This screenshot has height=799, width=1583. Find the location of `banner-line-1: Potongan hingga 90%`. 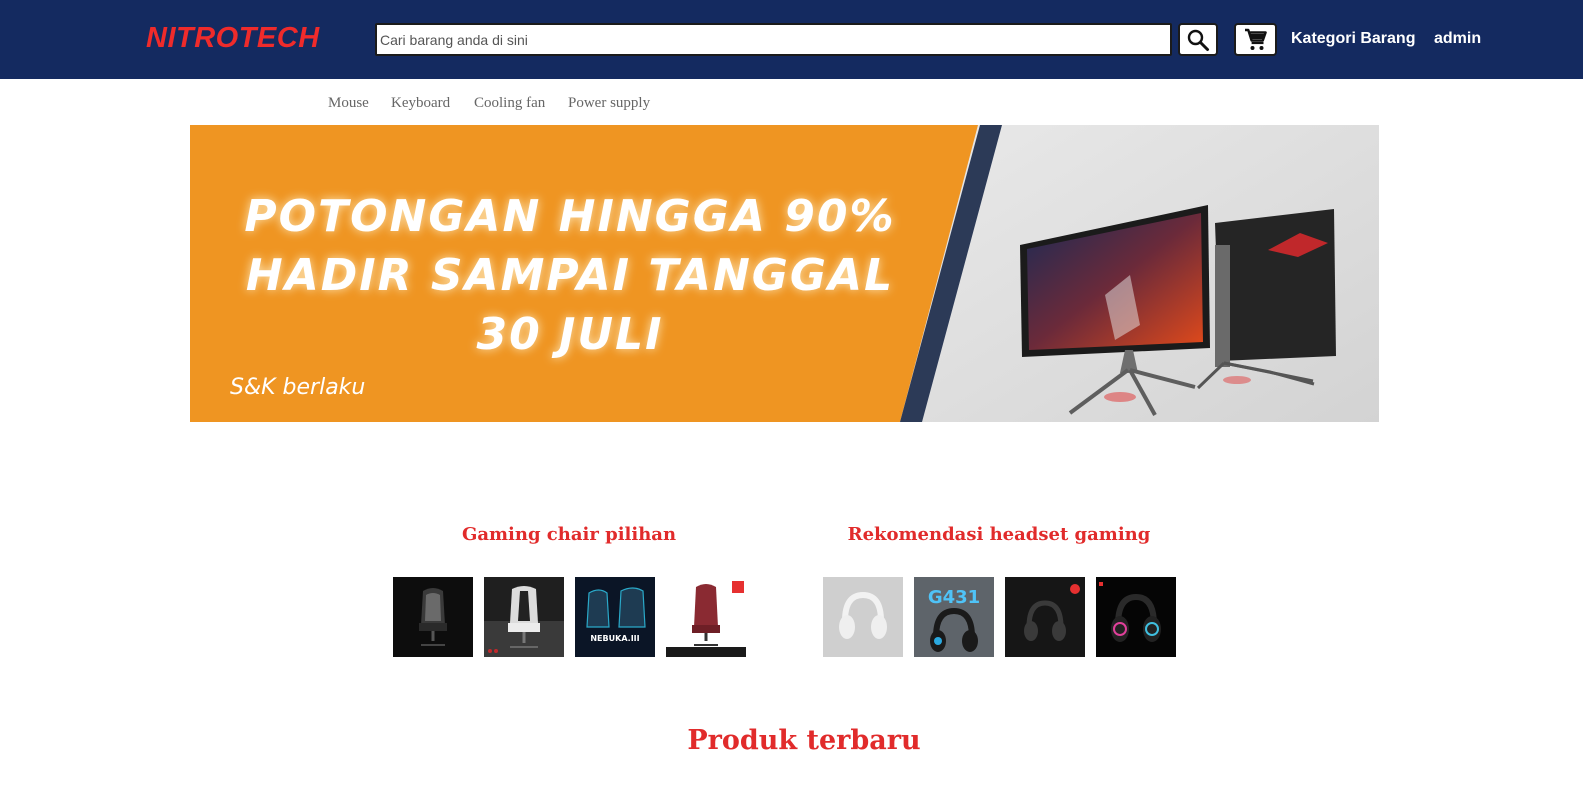

banner-line-1: Potongan hingga 90% is located at coordinates (570, 216).